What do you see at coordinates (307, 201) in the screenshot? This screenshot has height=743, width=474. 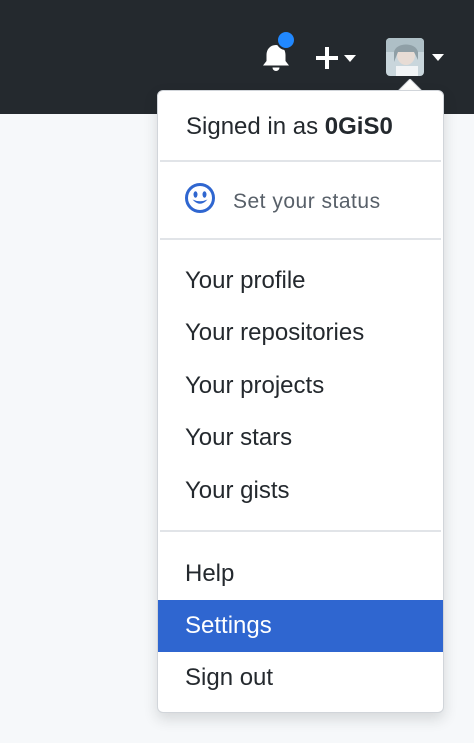 I see `set-status-label: Set your status` at bounding box center [307, 201].